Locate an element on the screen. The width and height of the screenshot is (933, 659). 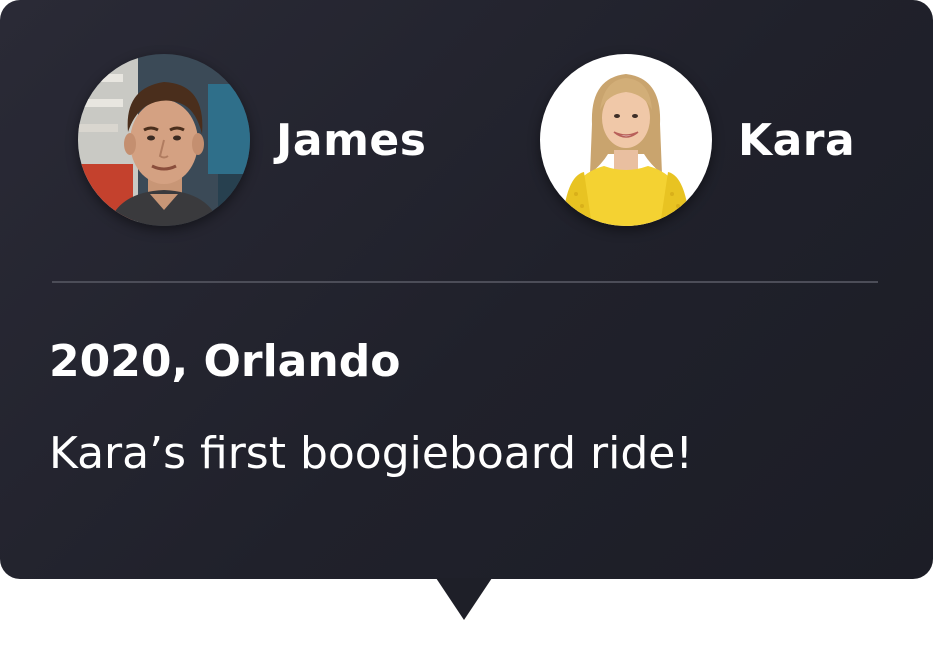
avatar-photo-james is located at coordinates (164, 140).